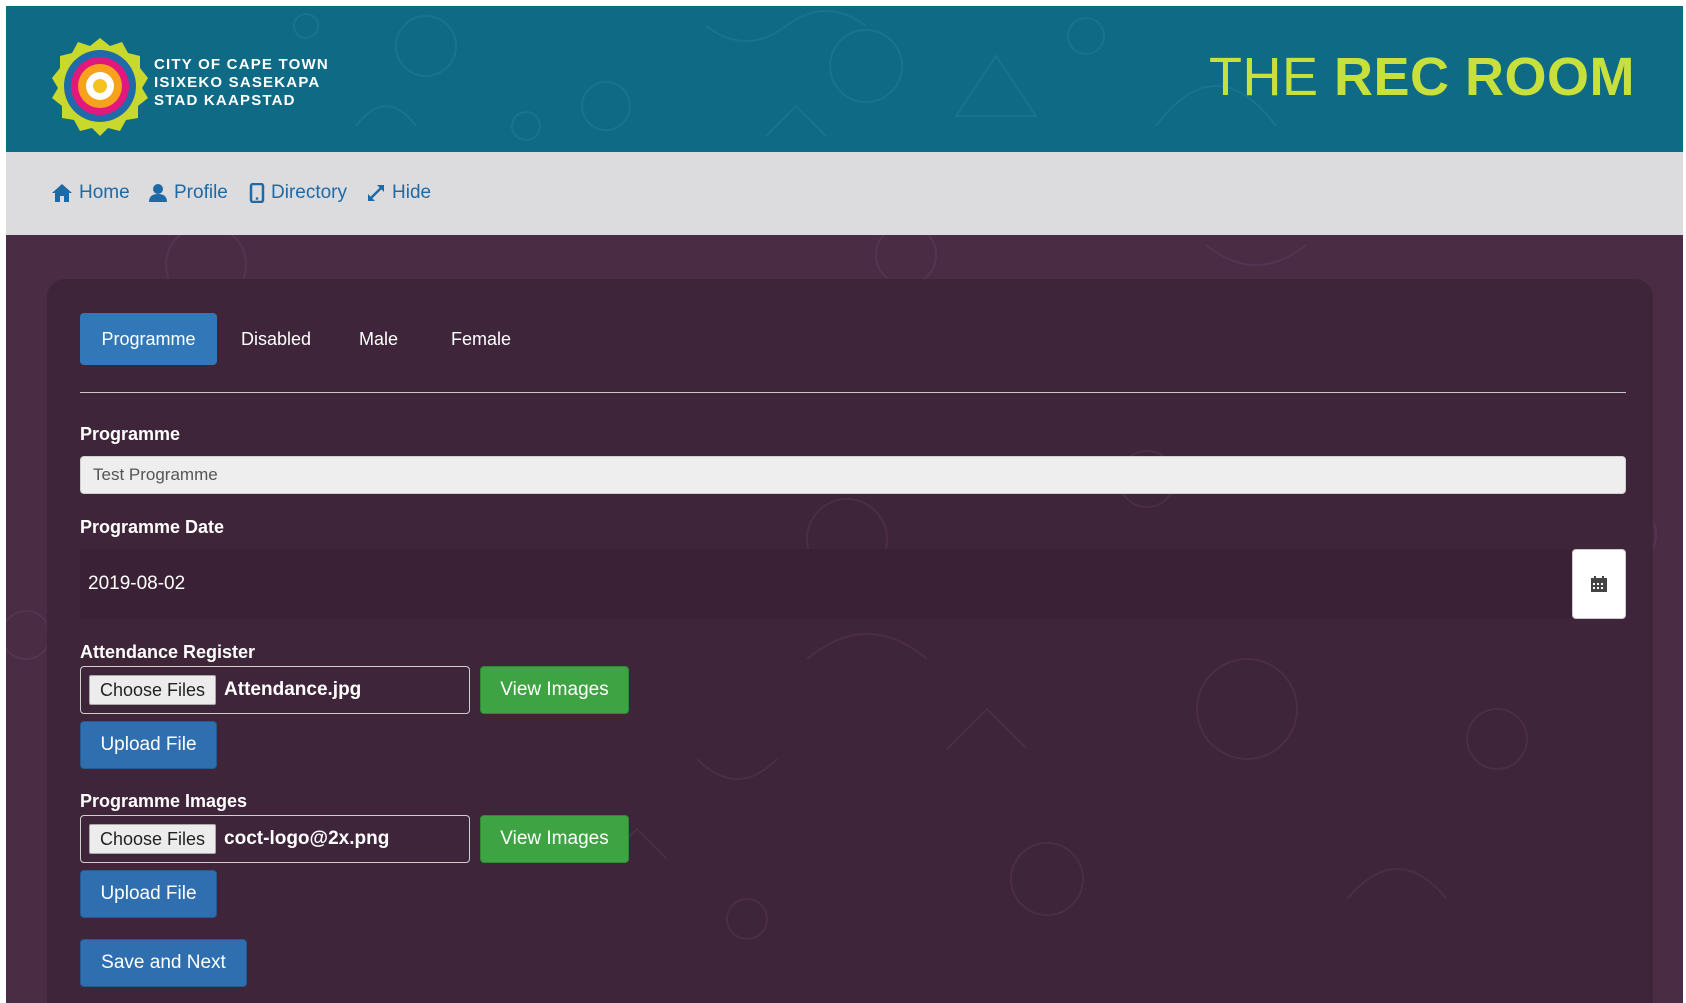 This screenshot has height=1003, width=1686. What do you see at coordinates (376, 193) in the screenshot?
I see `expand-arrows-icon` at bounding box center [376, 193].